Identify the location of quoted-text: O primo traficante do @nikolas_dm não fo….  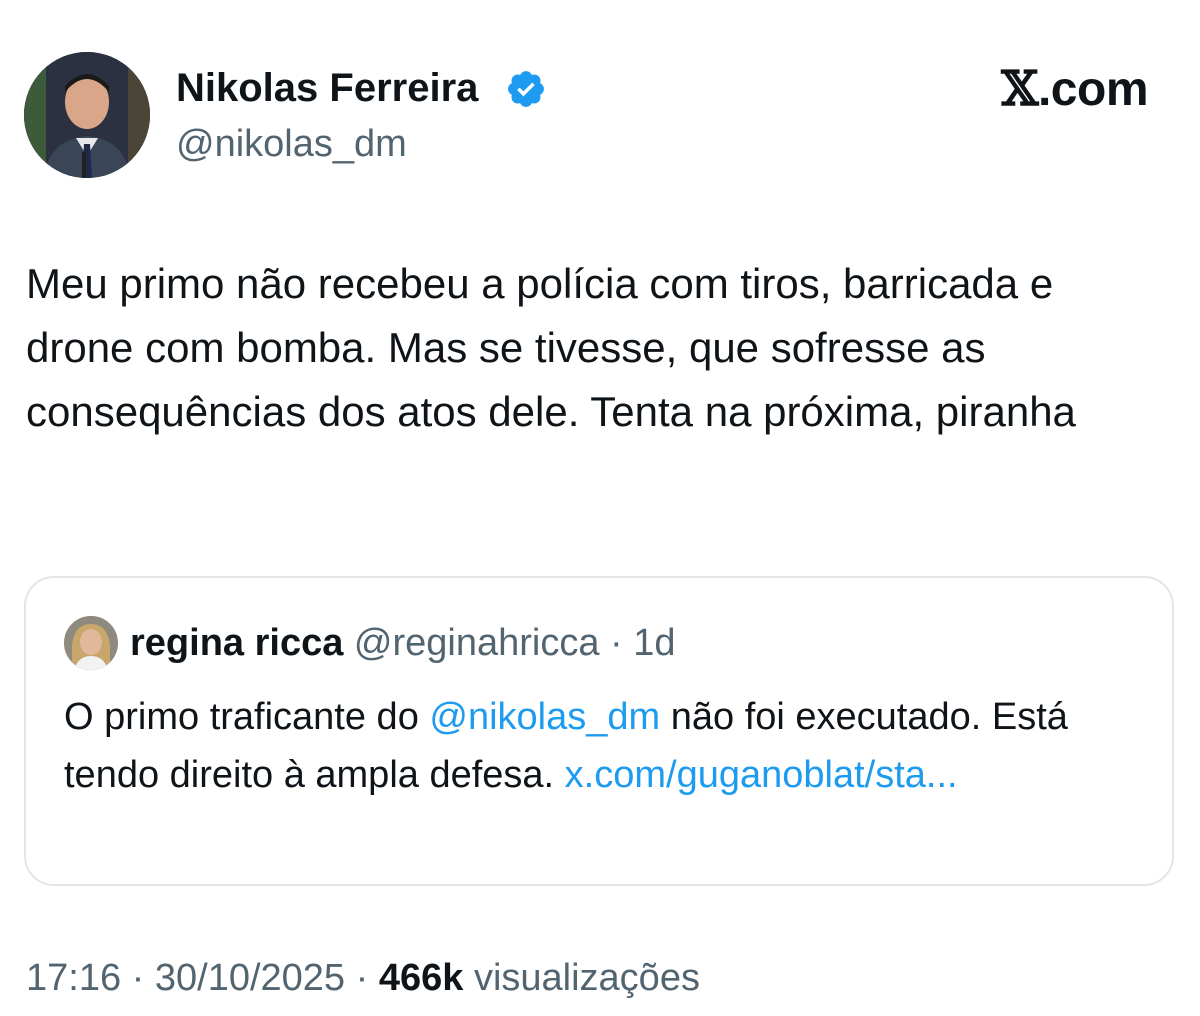
(604, 746).